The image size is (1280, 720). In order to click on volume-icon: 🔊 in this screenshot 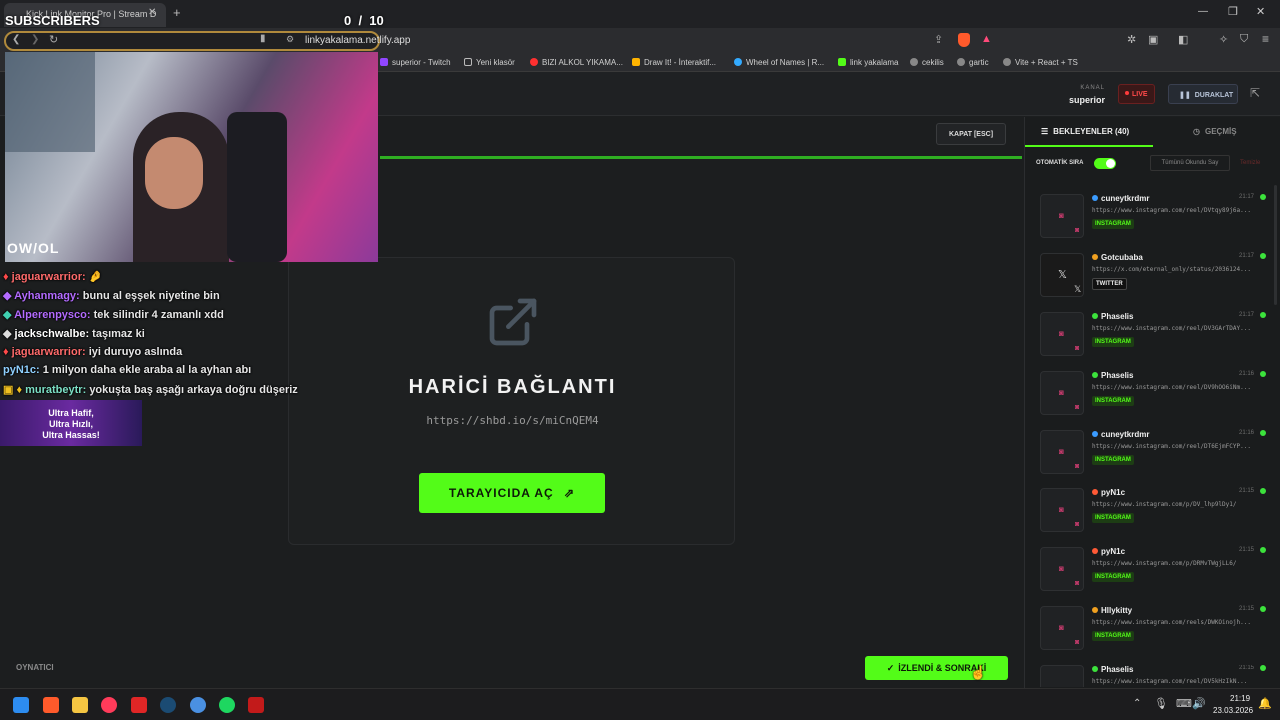, I will do `click(1199, 703)`.